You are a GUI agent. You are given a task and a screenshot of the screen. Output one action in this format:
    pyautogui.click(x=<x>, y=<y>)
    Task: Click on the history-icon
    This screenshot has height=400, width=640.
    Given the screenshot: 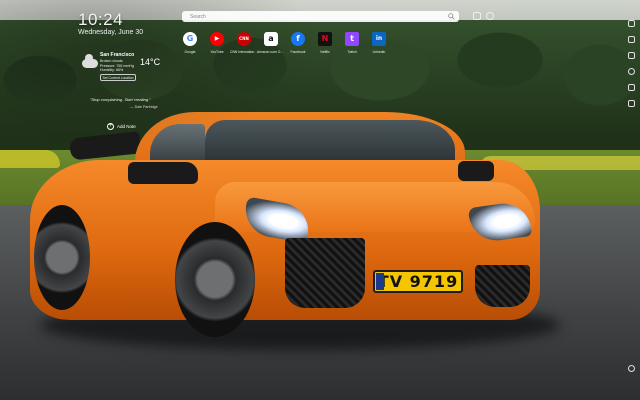 What is the action you would take?
    pyautogui.click(x=631, y=39)
    